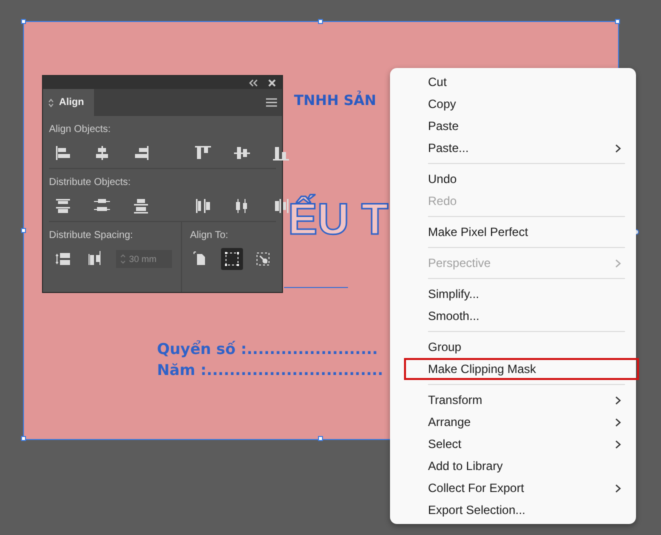 The image size is (661, 535). I want to click on menu-item: Collect For Export, so click(513, 488).